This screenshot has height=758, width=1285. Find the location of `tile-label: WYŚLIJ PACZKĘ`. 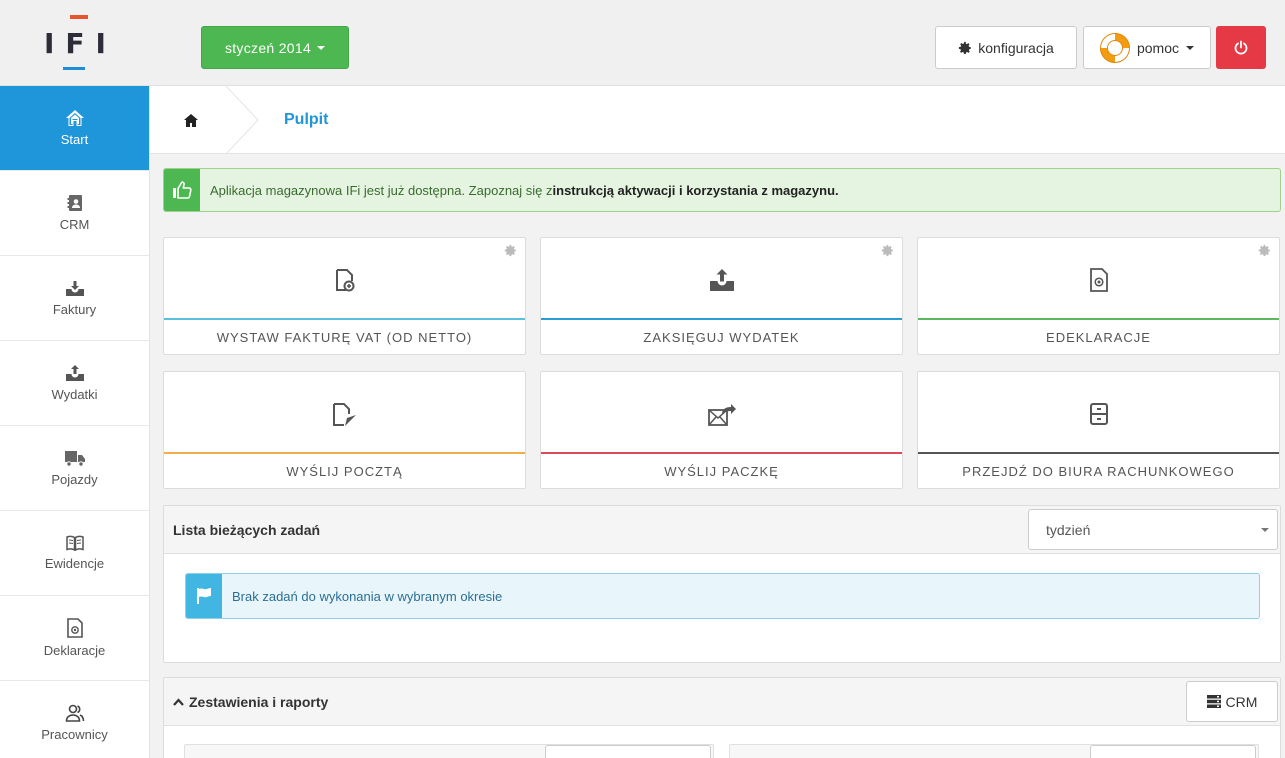

tile-label: WYŚLIJ PACZKĘ is located at coordinates (721, 471).